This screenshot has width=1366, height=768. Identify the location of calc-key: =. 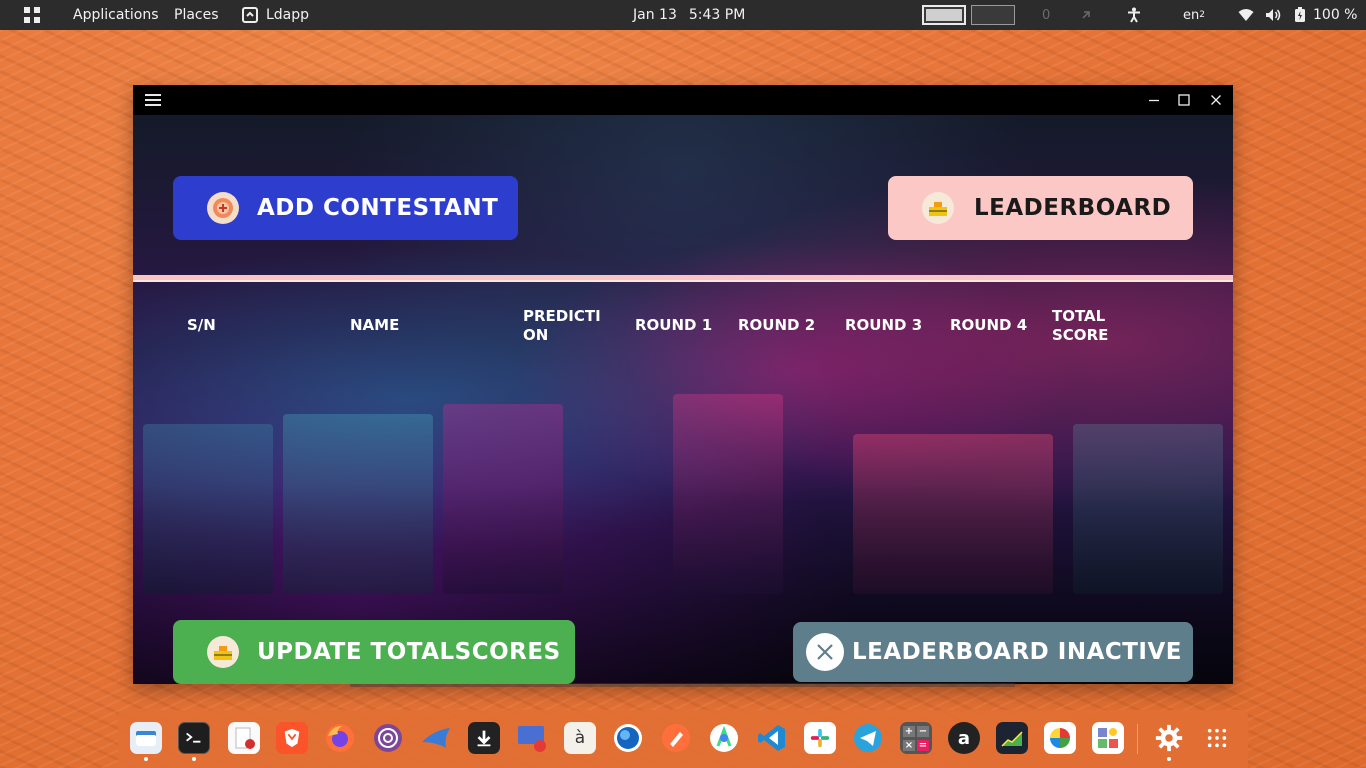
(923, 745).